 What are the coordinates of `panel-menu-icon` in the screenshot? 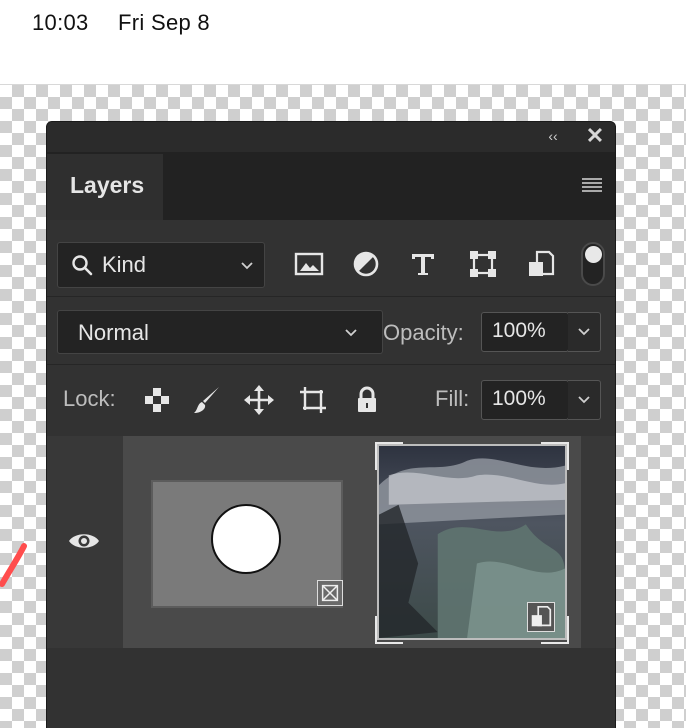 It's located at (592, 186).